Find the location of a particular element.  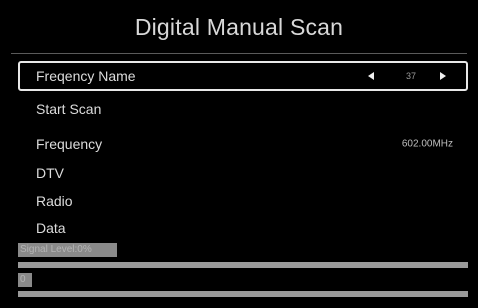

arrow-left-icon is located at coordinates (371, 76).